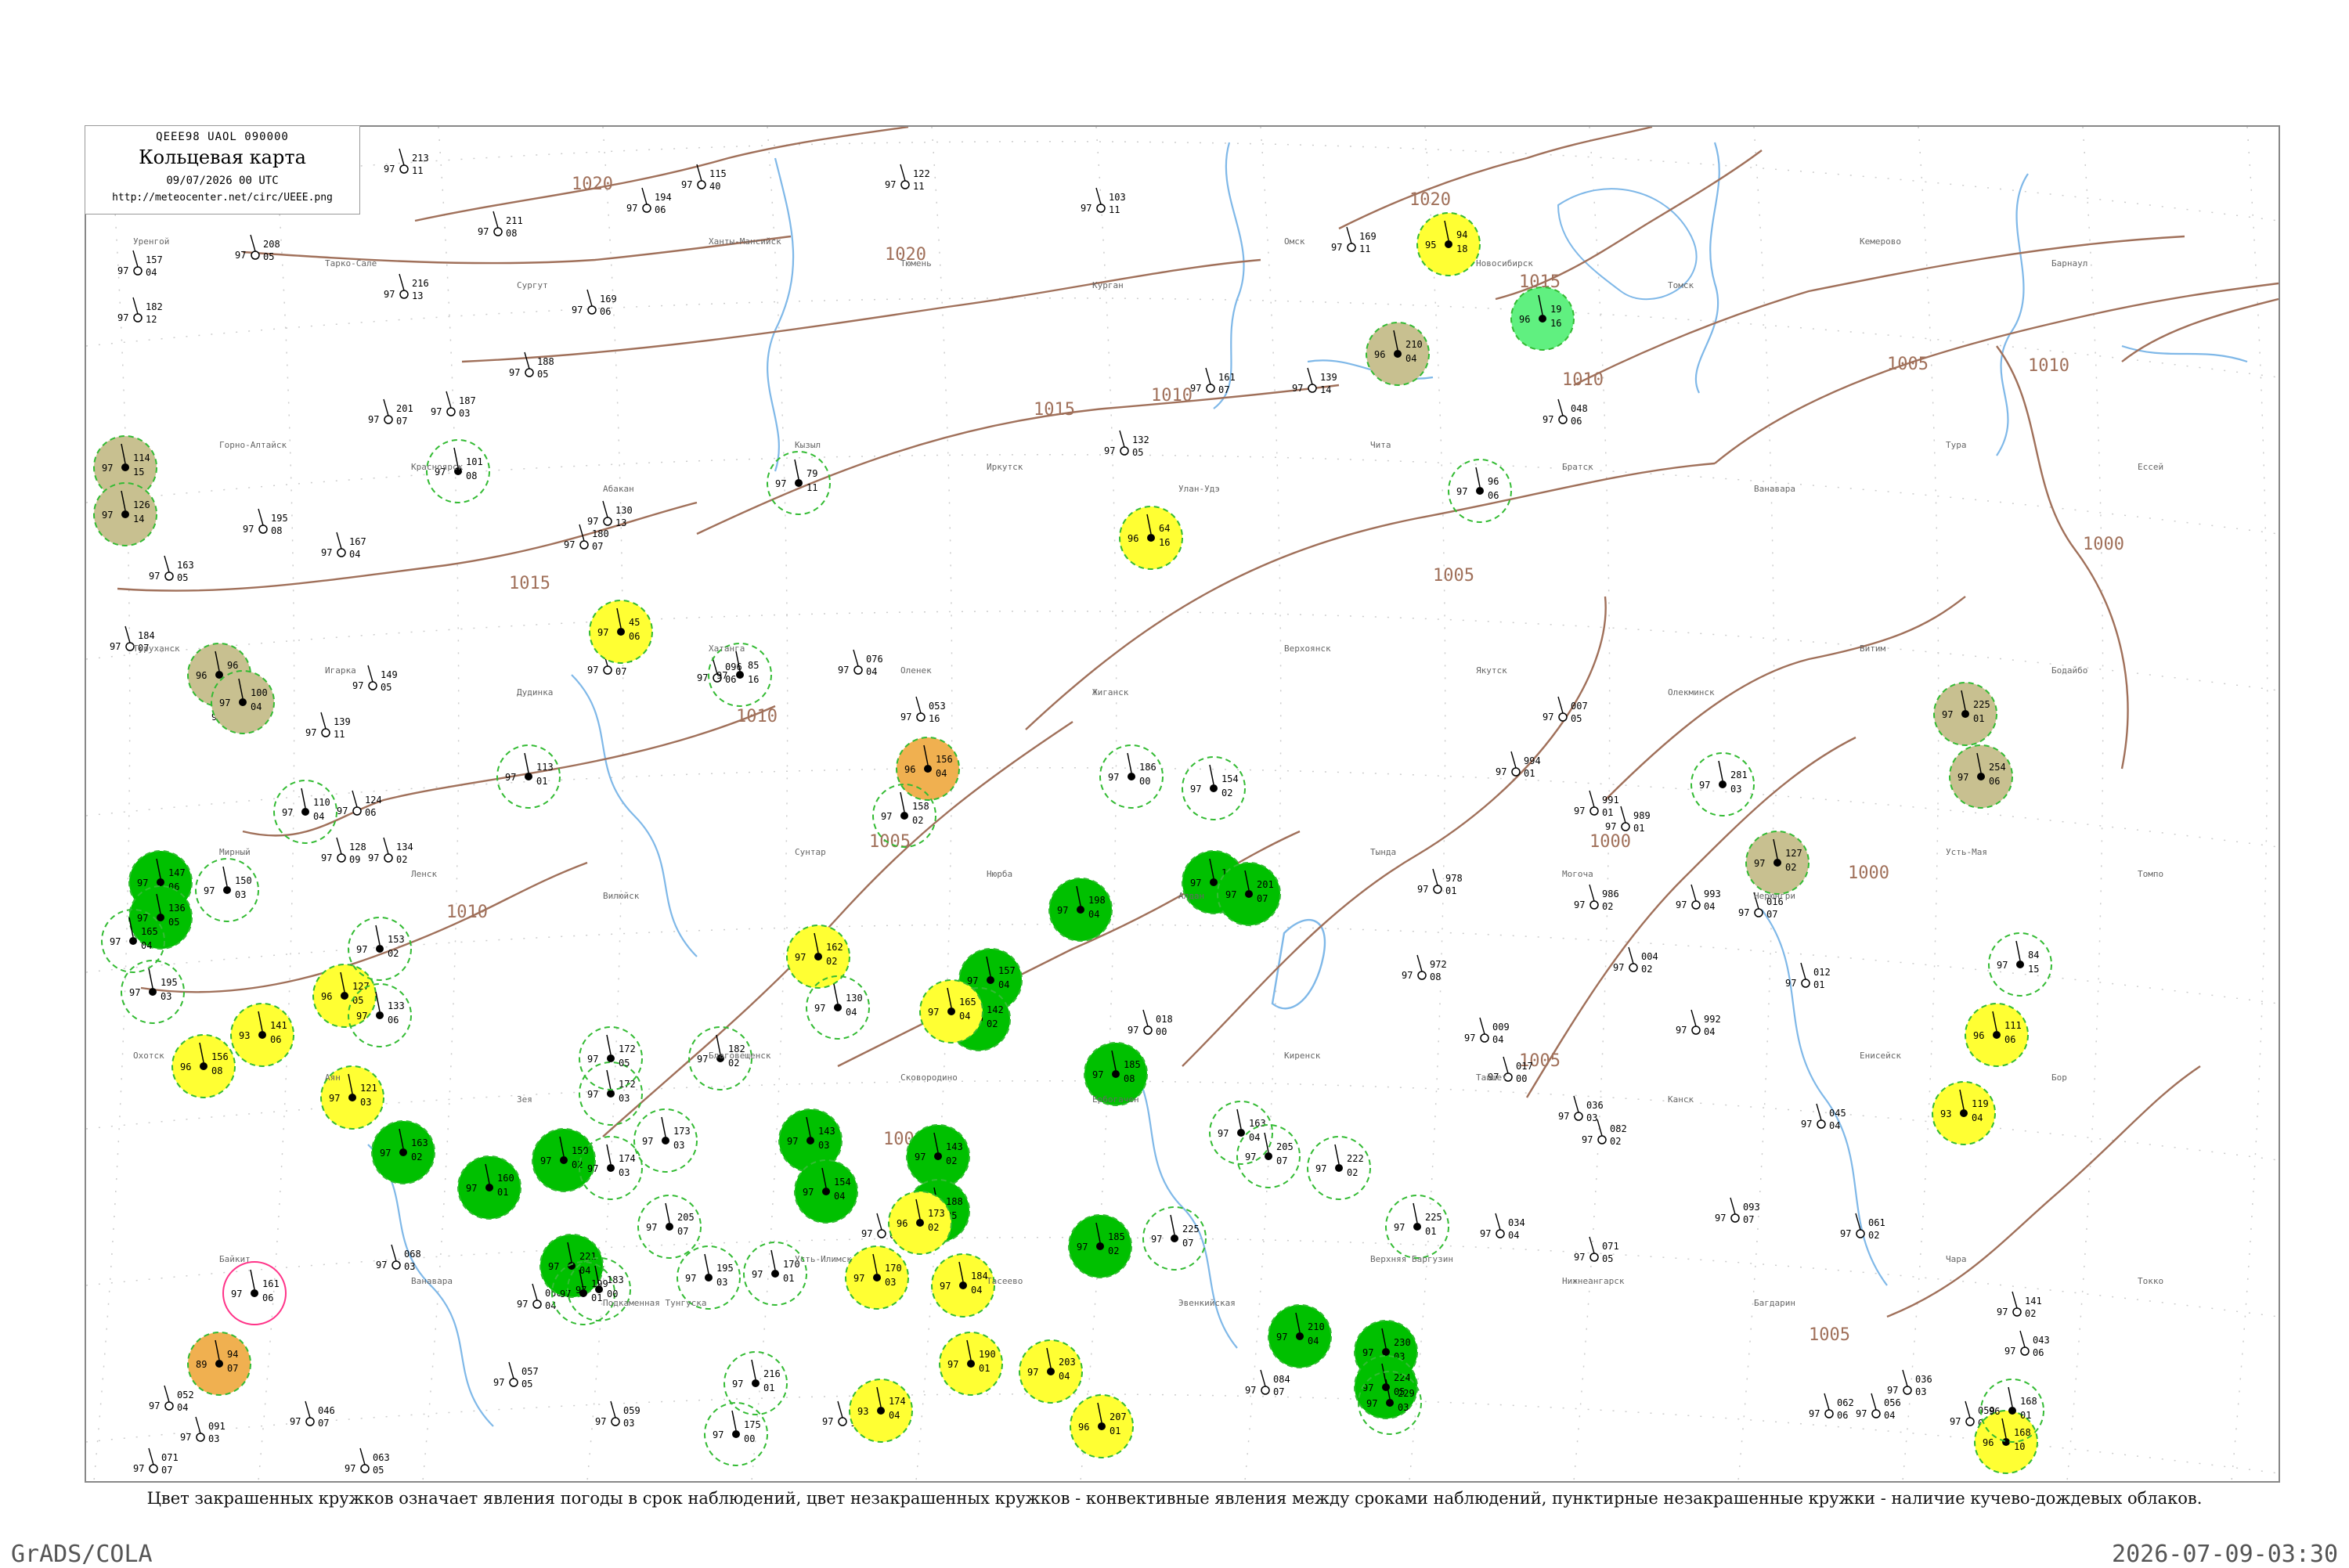  What do you see at coordinates (1127, 444) in the screenshot?
I see `station-plain: 132 97 05` at bounding box center [1127, 444].